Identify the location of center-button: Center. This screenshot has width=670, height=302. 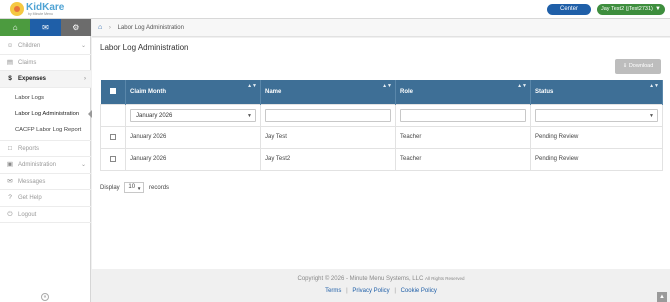
(569, 9).